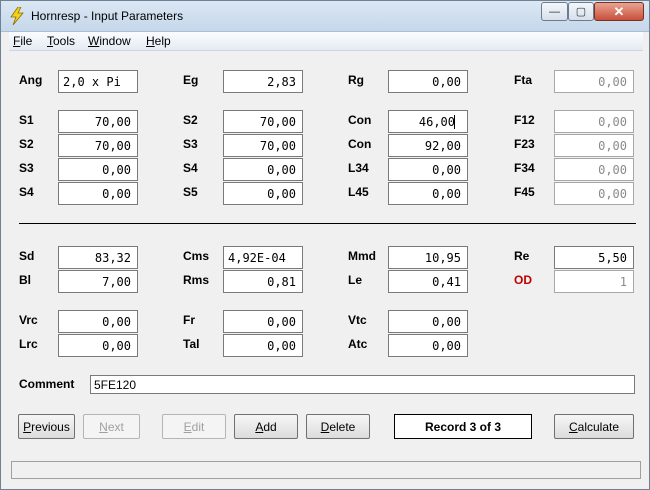  Describe the element at coordinates (360, 120) in the screenshot. I see `con-1-label: Con` at that location.